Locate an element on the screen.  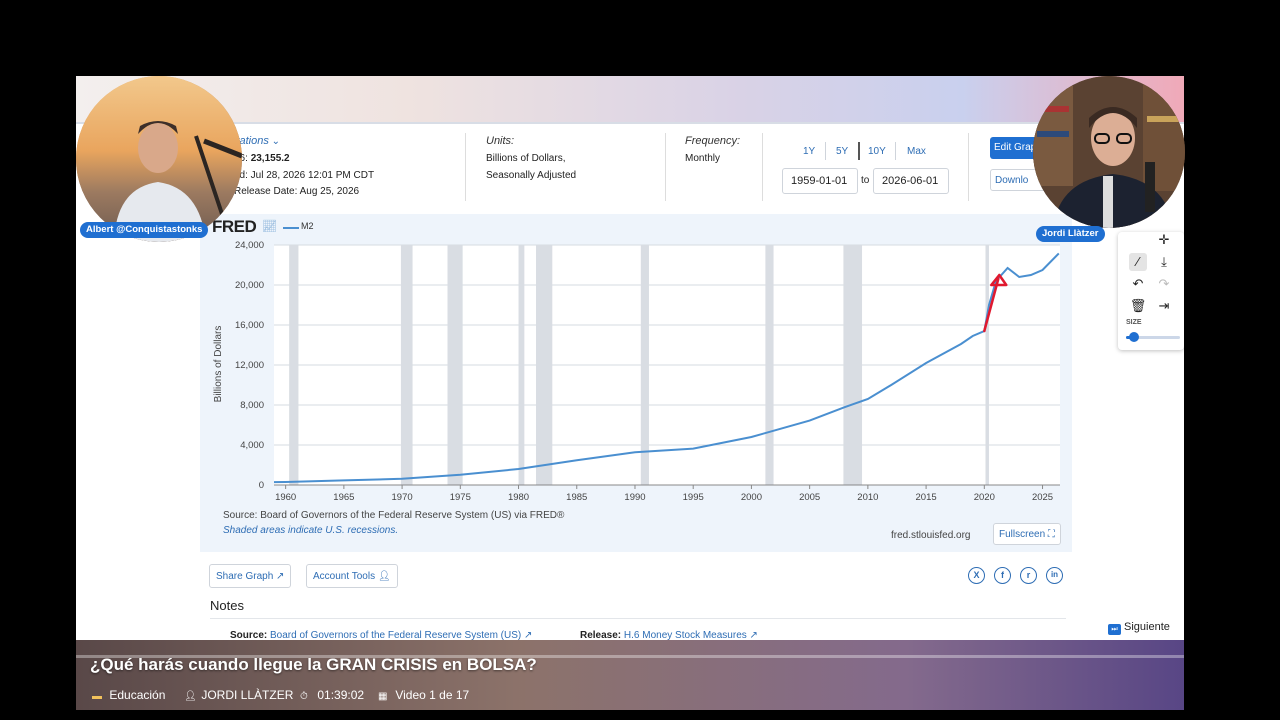
duration-info: ⏱︎ 01:39:02 is located at coordinates (332, 695).